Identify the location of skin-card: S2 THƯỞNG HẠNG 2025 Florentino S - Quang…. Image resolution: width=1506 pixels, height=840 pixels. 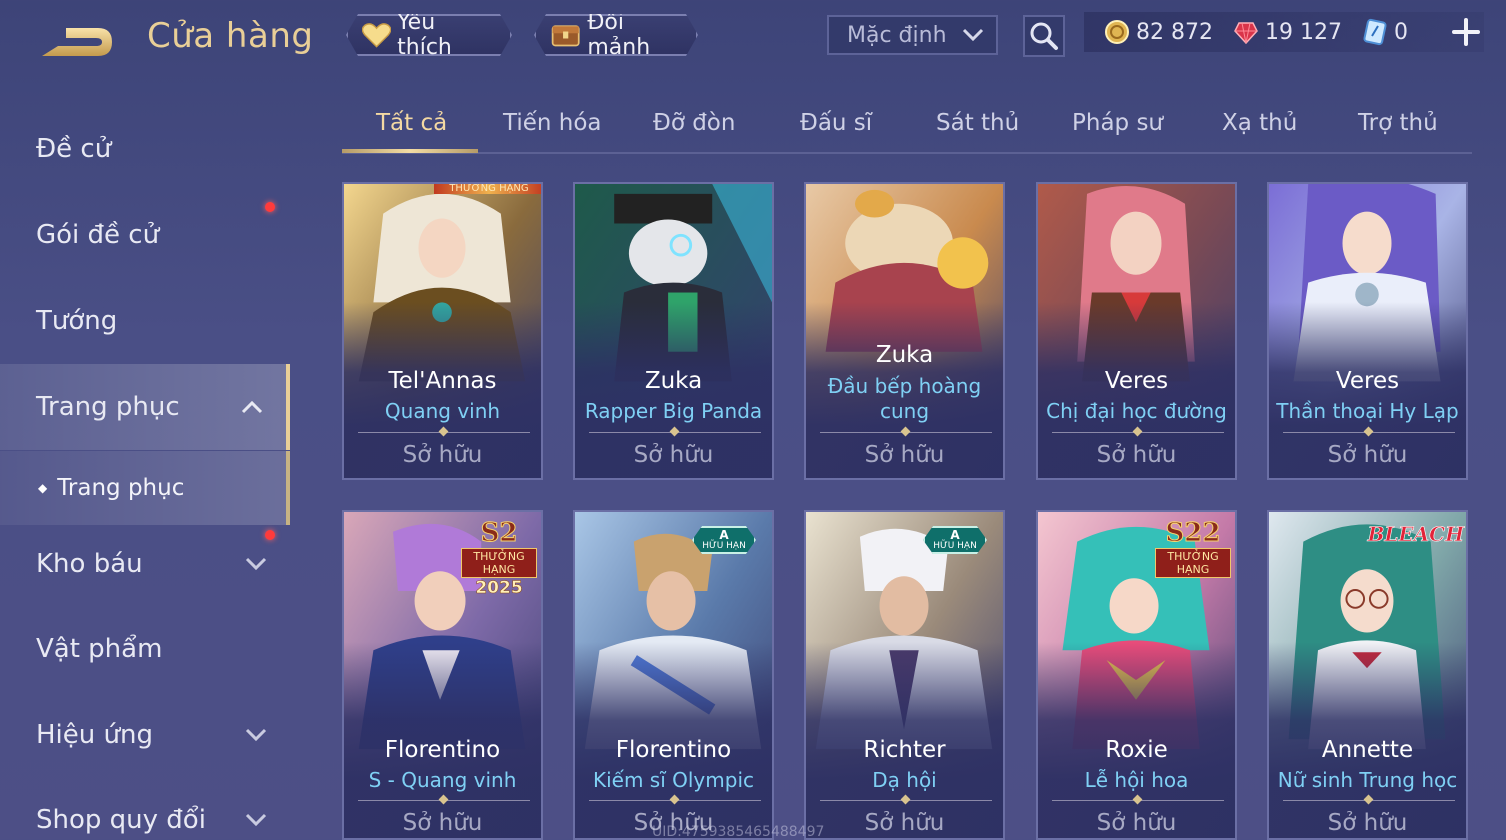
(442, 675).